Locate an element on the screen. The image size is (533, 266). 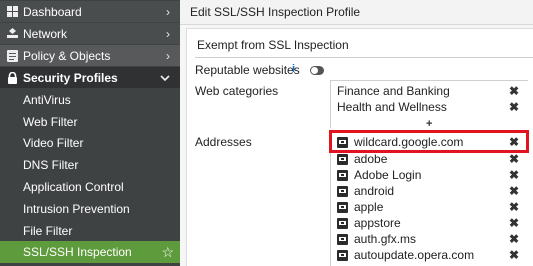
sidebar-item-label: Video Filter is located at coordinates (53, 142).